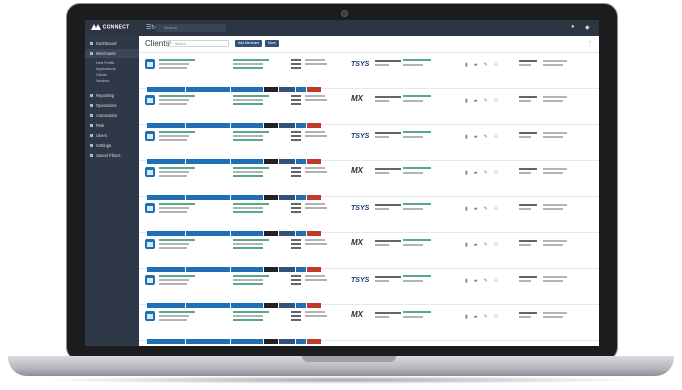 The height and width of the screenshot is (390, 682). Describe the element at coordinates (573, 27) in the screenshot. I see `bell-icon: ●` at that location.